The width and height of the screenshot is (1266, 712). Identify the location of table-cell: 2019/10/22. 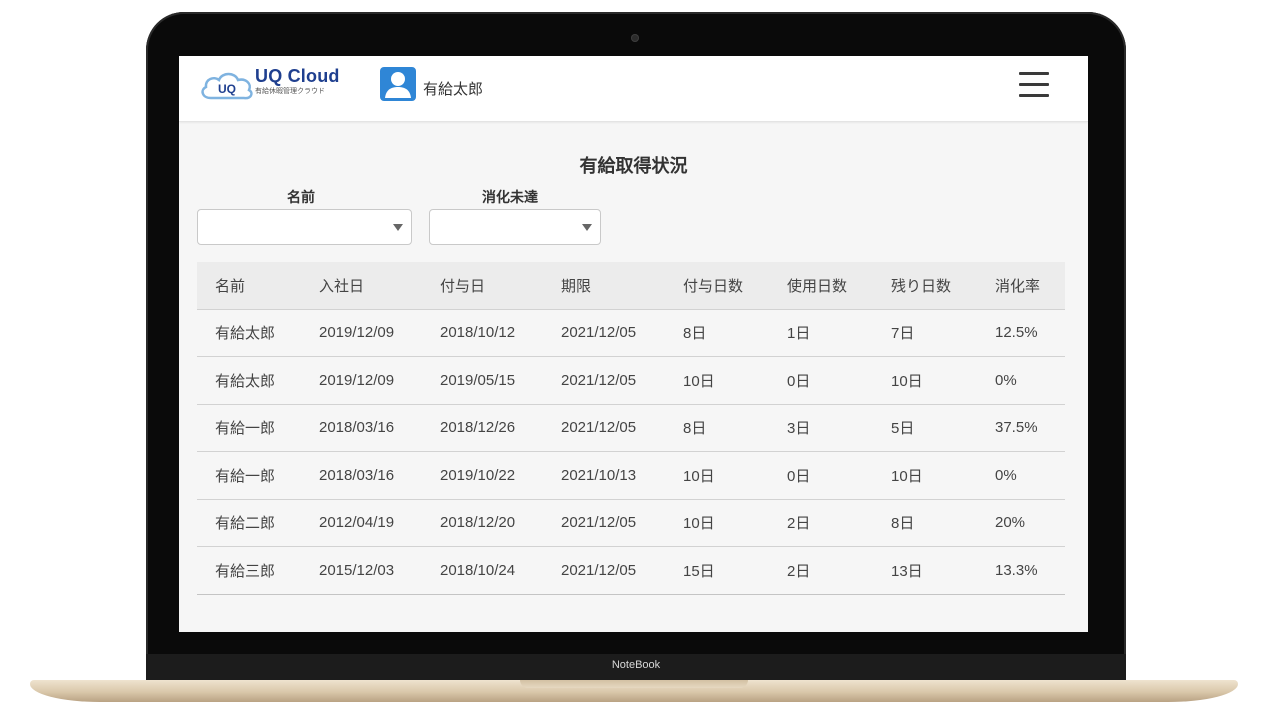
(482, 475).